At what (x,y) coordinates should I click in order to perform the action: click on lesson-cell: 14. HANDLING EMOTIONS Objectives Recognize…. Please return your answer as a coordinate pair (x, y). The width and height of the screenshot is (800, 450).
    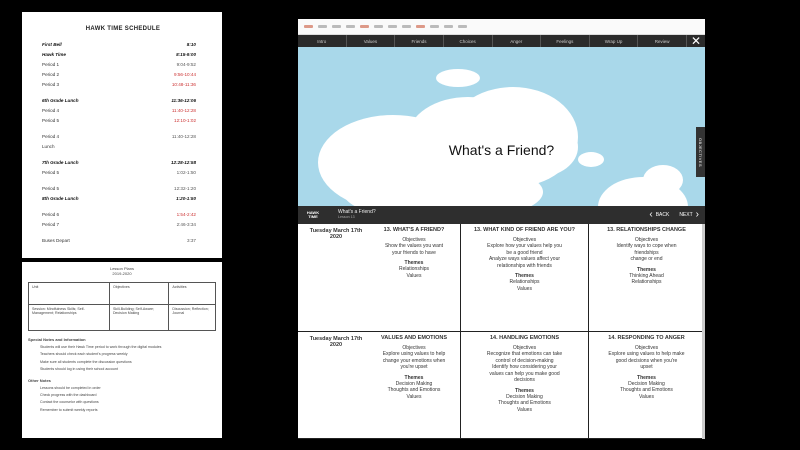
    Looking at the image, I should click on (525, 385).